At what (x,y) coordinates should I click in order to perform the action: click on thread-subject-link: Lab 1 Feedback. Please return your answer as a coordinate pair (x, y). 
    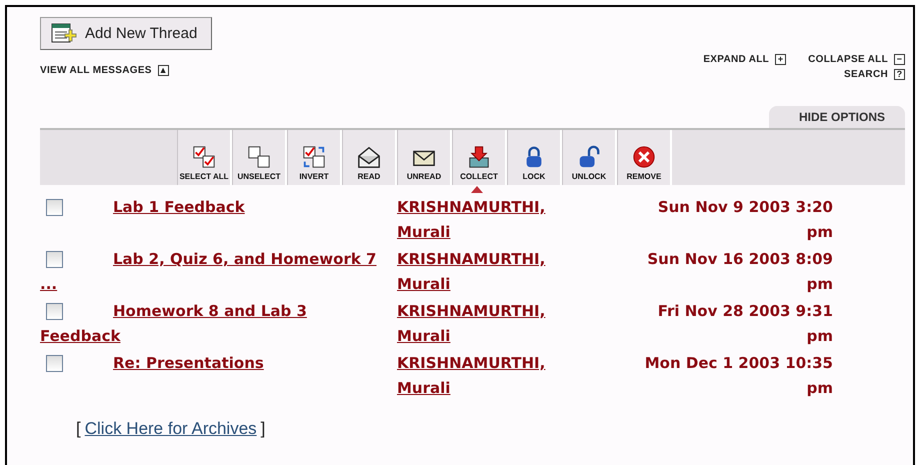
    Looking at the image, I should click on (208, 207).